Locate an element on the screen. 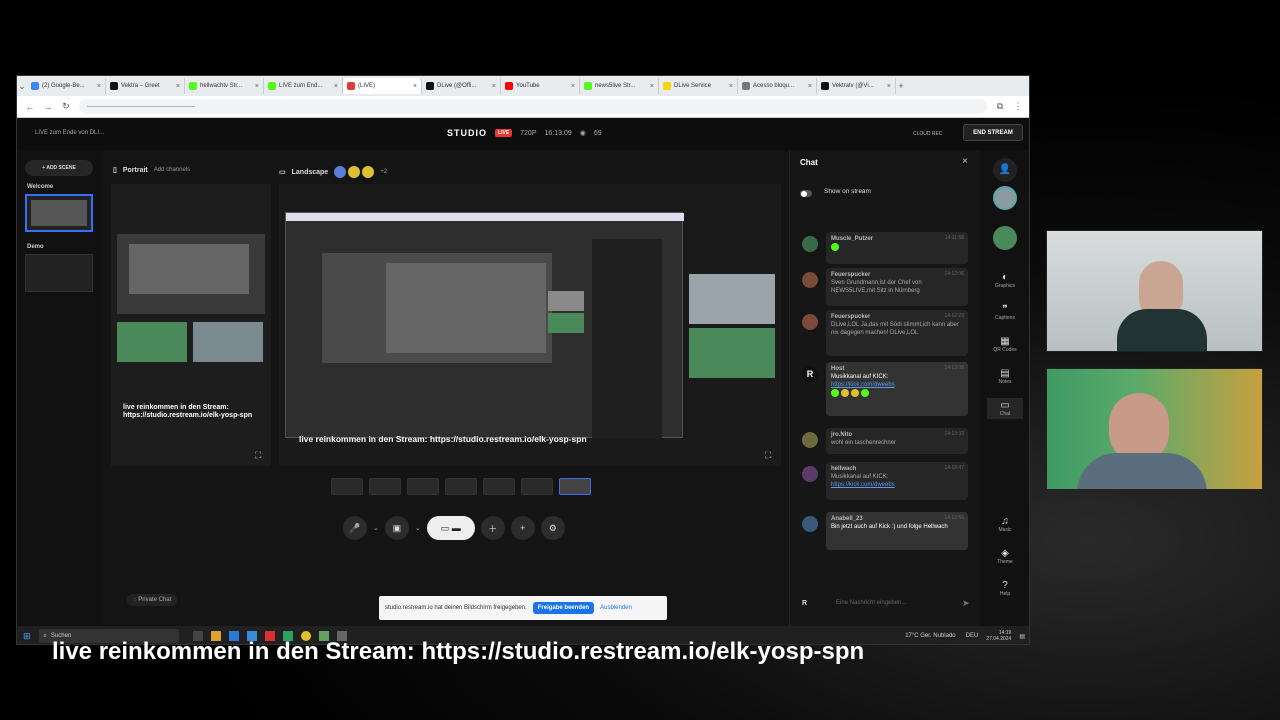 This screenshot has height=720, width=1280. invite-guest-icon: ＋ is located at coordinates (492, 528).